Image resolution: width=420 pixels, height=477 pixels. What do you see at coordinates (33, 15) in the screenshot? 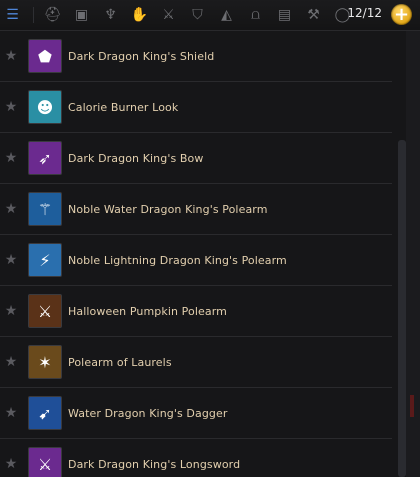
I see `toolbar-divider` at bounding box center [33, 15].